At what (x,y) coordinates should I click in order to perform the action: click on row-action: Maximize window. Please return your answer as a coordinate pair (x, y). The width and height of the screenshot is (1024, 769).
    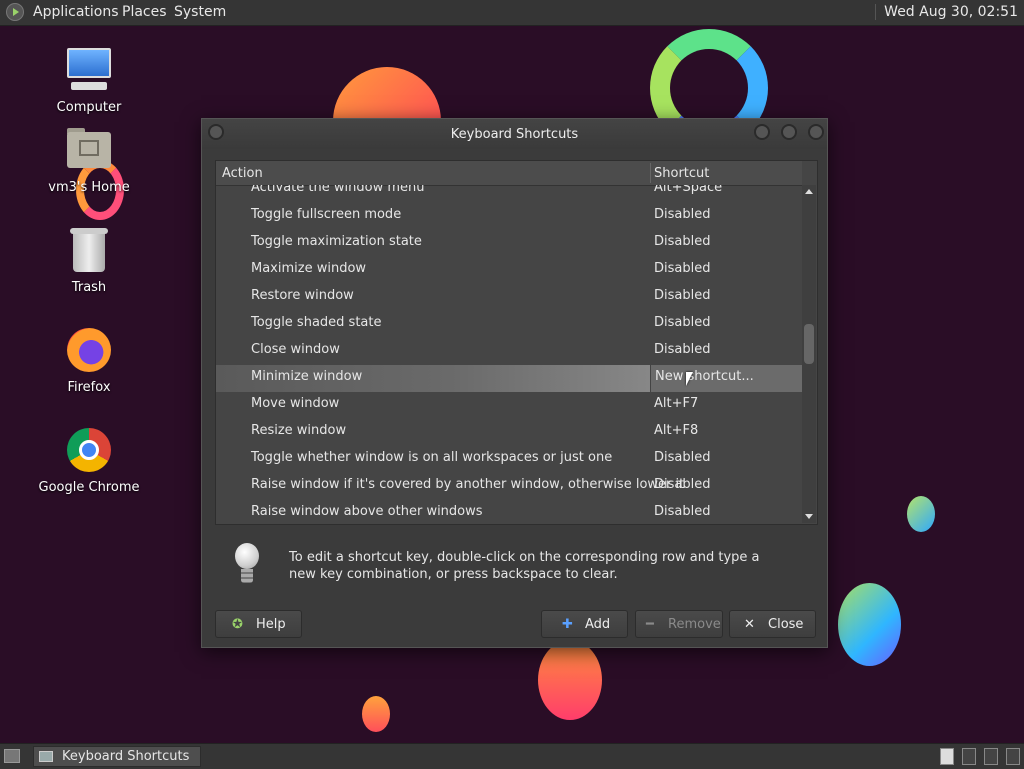
    Looking at the image, I should click on (309, 268).